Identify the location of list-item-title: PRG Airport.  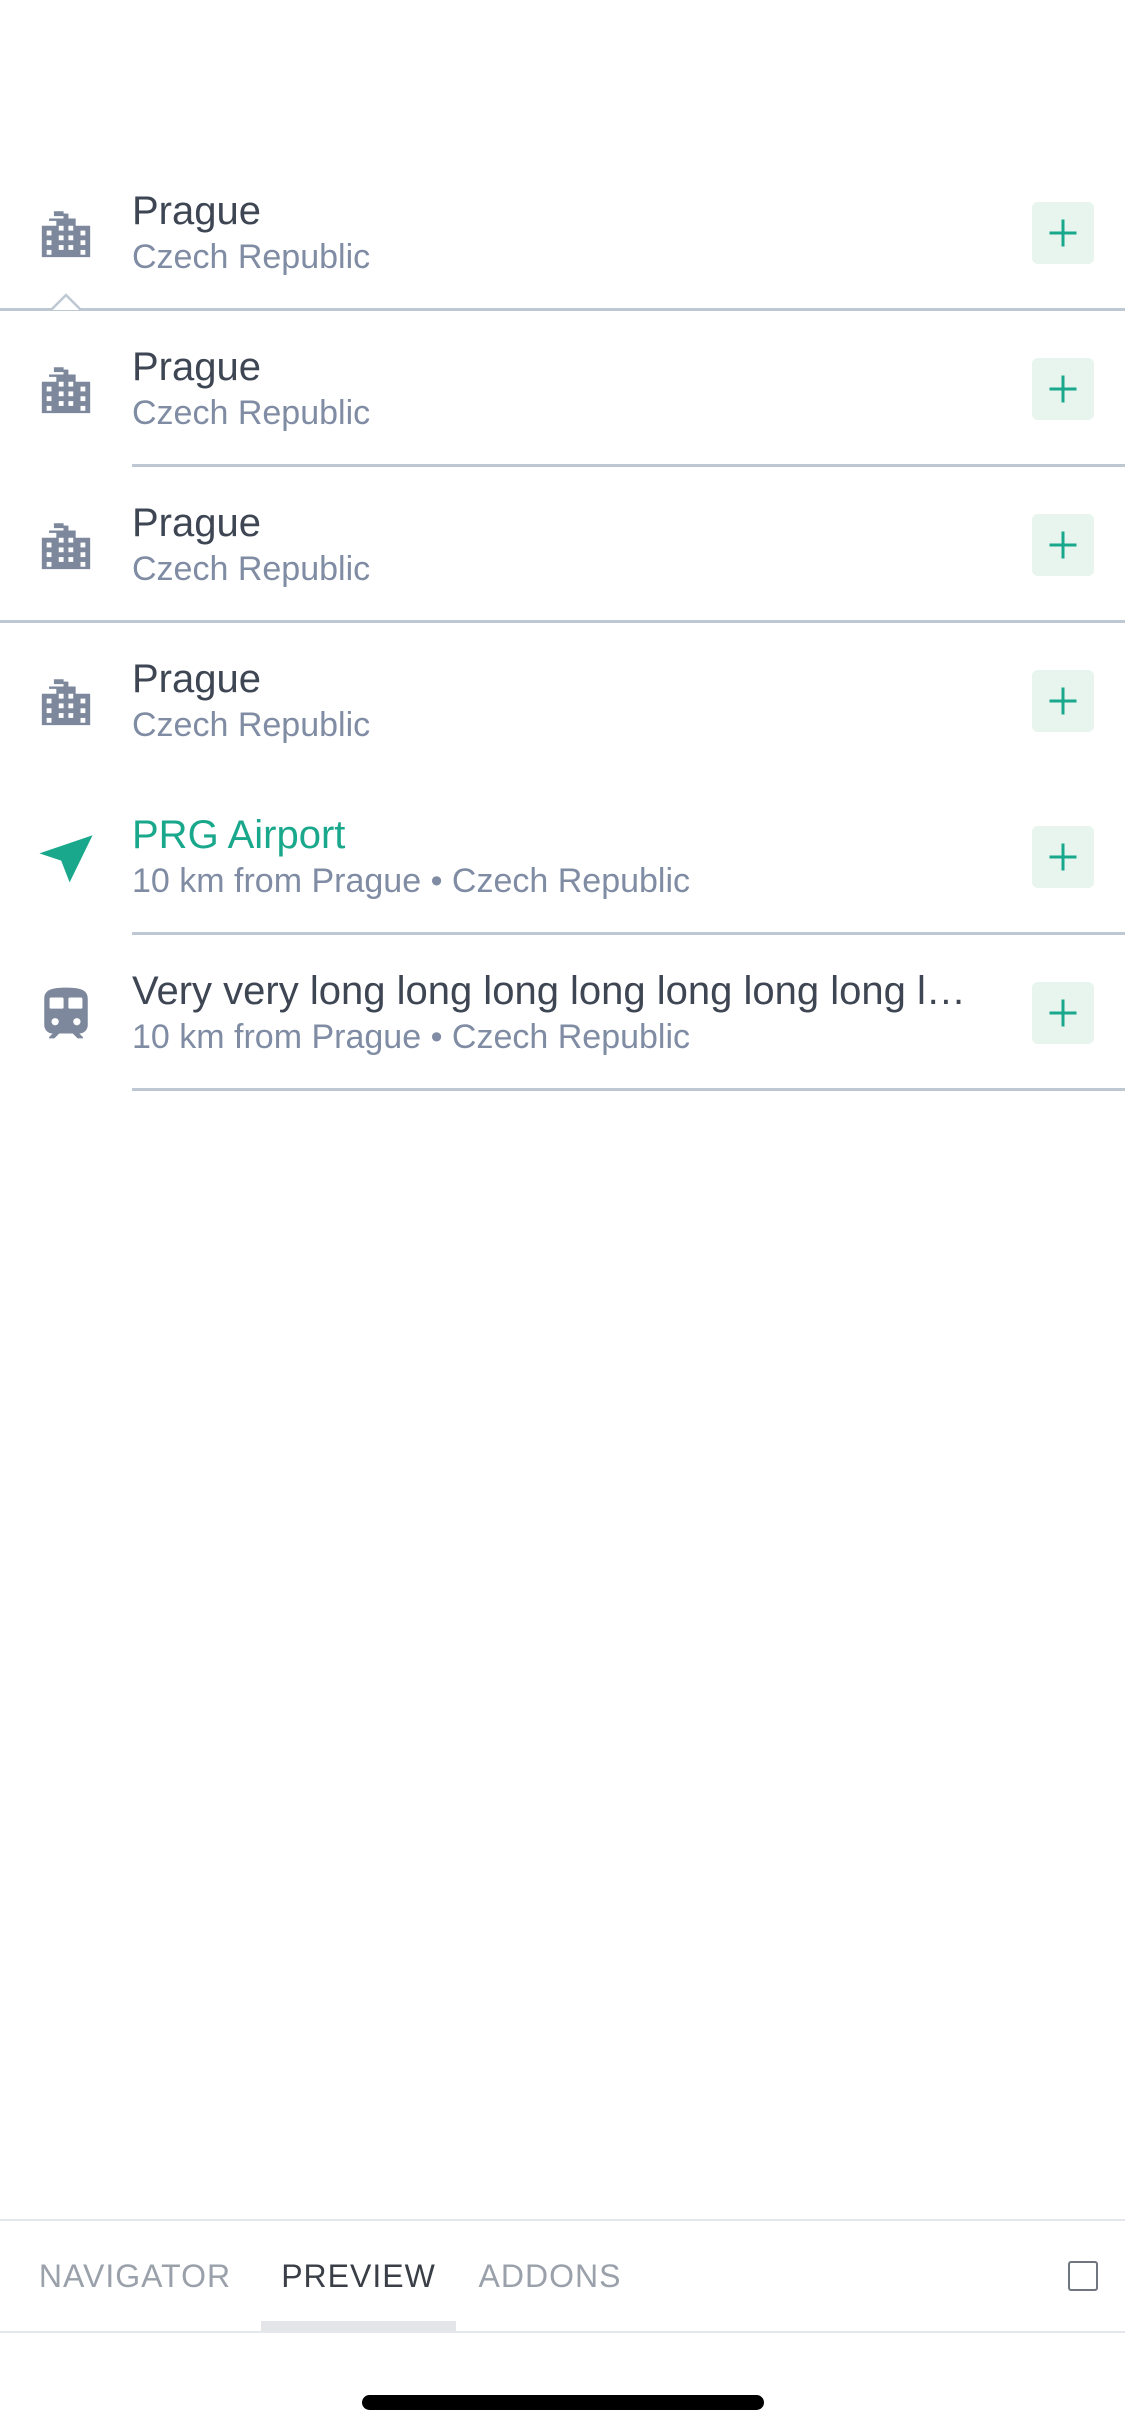
(239, 835).